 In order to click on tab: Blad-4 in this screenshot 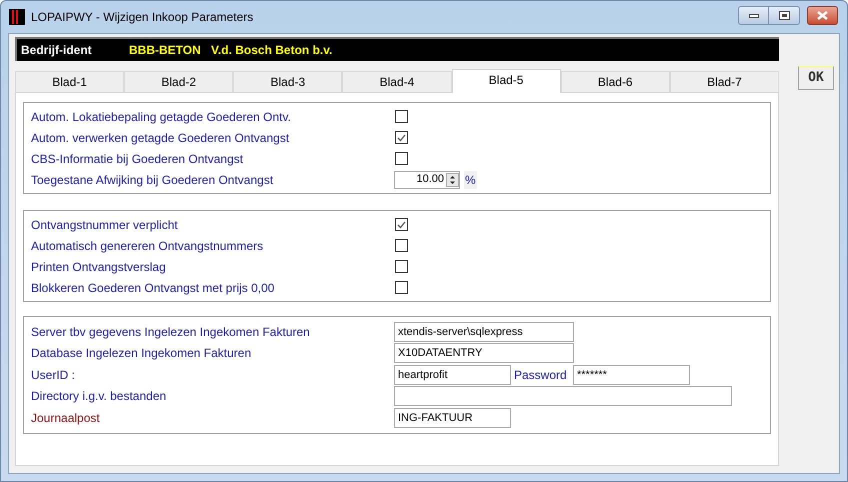, I will do `click(397, 82)`.